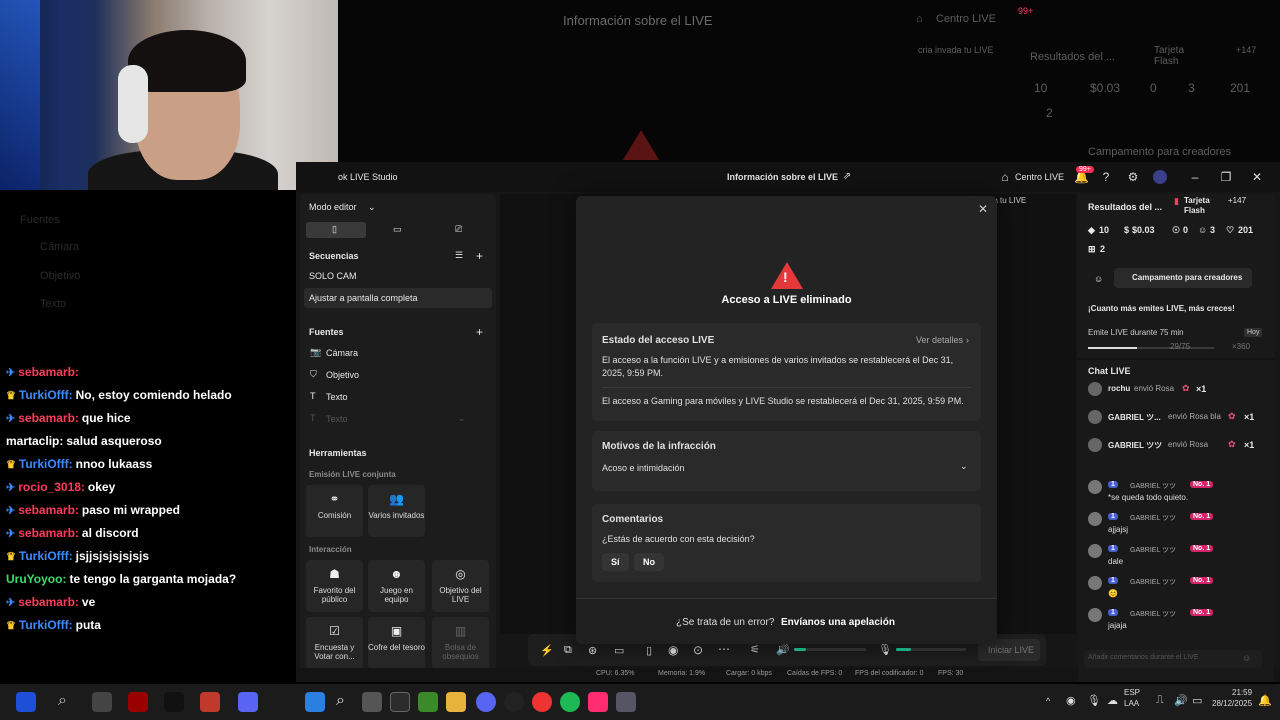 The height and width of the screenshot is (720, 1280). I want to click on sequence-ajustar: Ajustar a pantalla completa, so click(398, 298).